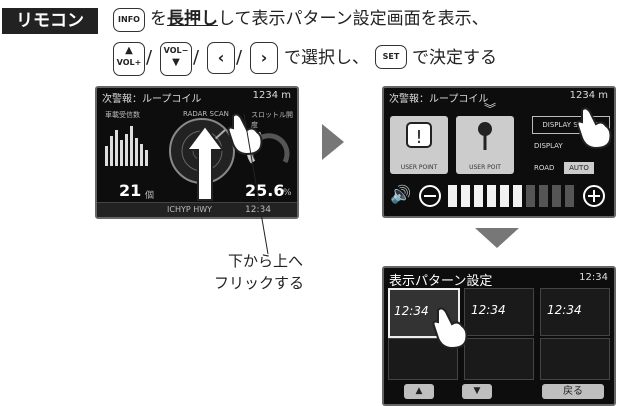 The height and width of the screenshot is (406, 642). I want to click on chevron-left-icon: ‹, so click(221, 57).